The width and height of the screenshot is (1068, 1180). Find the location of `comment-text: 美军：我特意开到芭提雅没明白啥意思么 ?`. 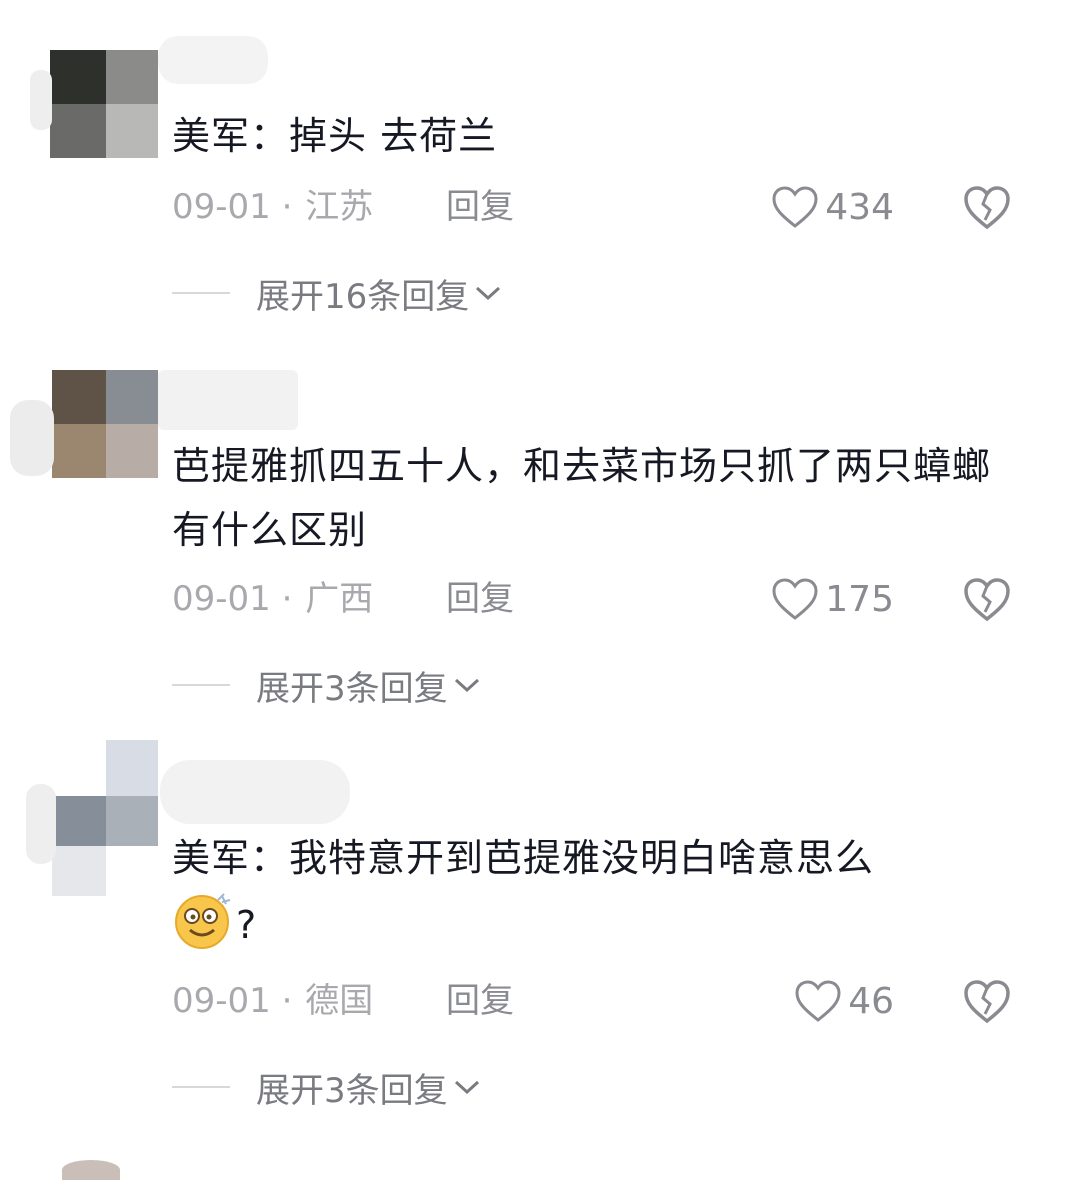

comment-text: 美军：我特意开到芭提雅没明白啥意思么 ? is located at coordinates (587, 891).